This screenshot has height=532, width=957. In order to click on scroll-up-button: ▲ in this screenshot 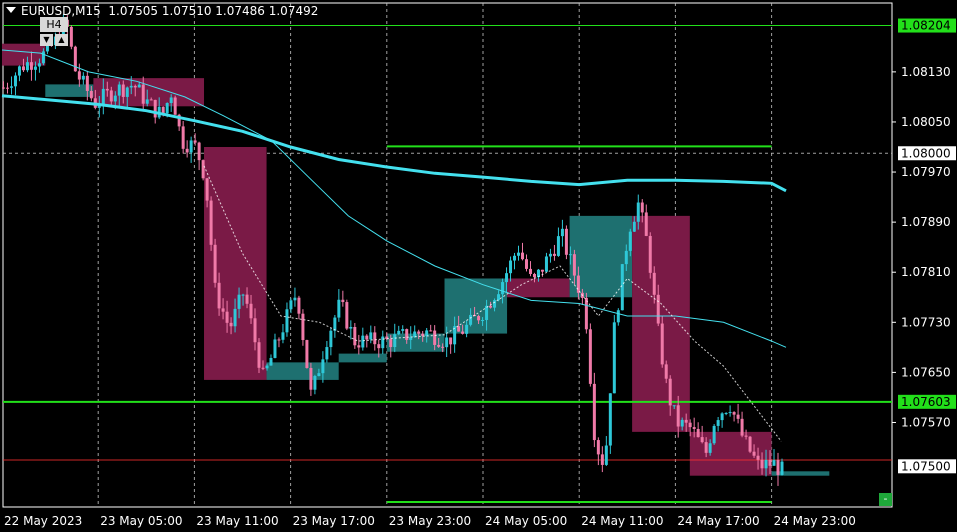, I will do `click(61, 40)`.